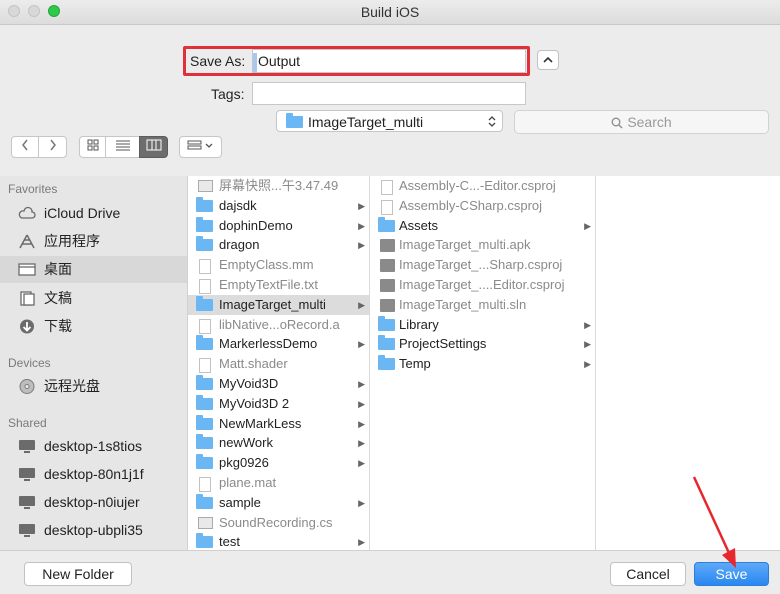 The width and height of the screenshot is (780, 594). Describe the element at coordinates (641, 122) in the screenshot. I see `search-field: Search` at that location.